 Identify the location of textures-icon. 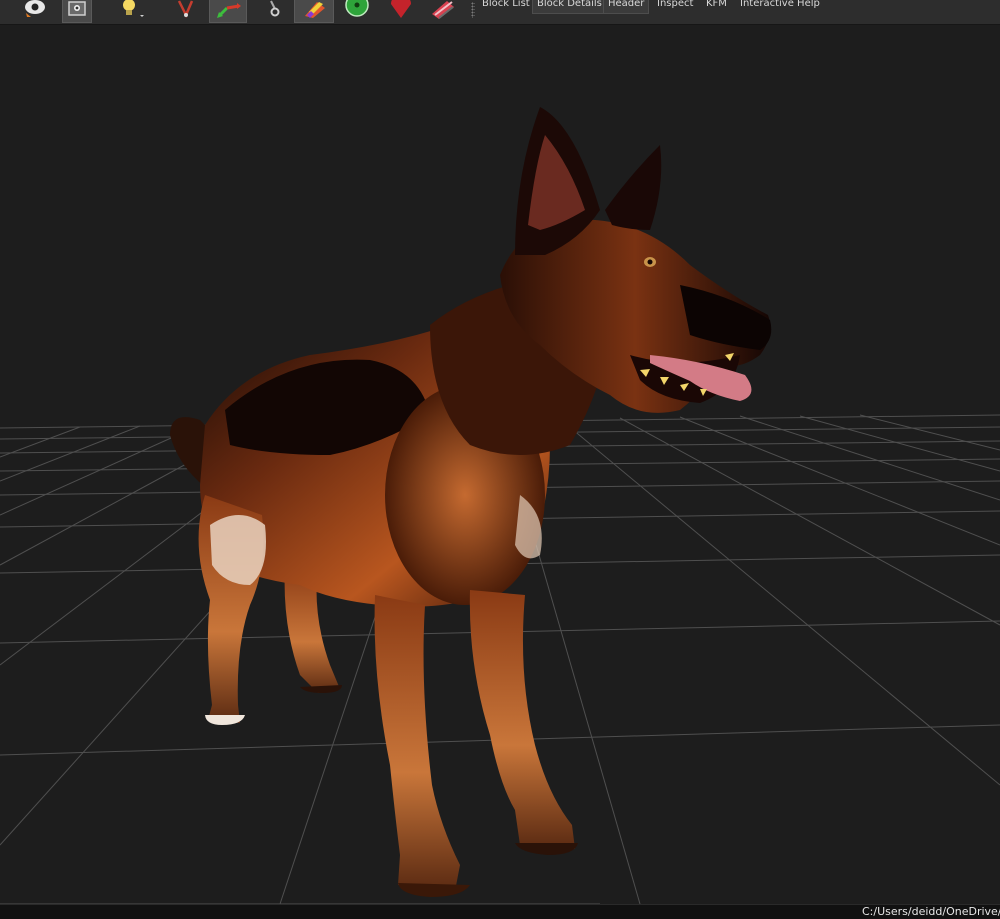
(314, 11).